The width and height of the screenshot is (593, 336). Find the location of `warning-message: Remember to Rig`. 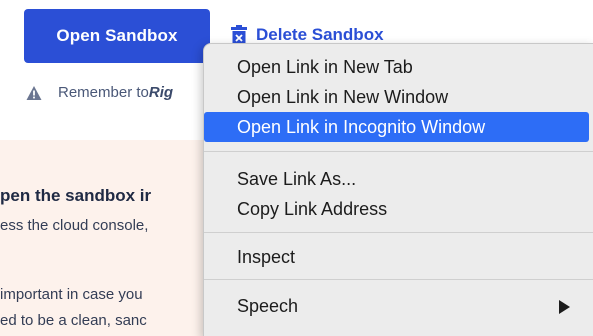

warning-message: Remember to Rig is located at coordinates (99, 92).